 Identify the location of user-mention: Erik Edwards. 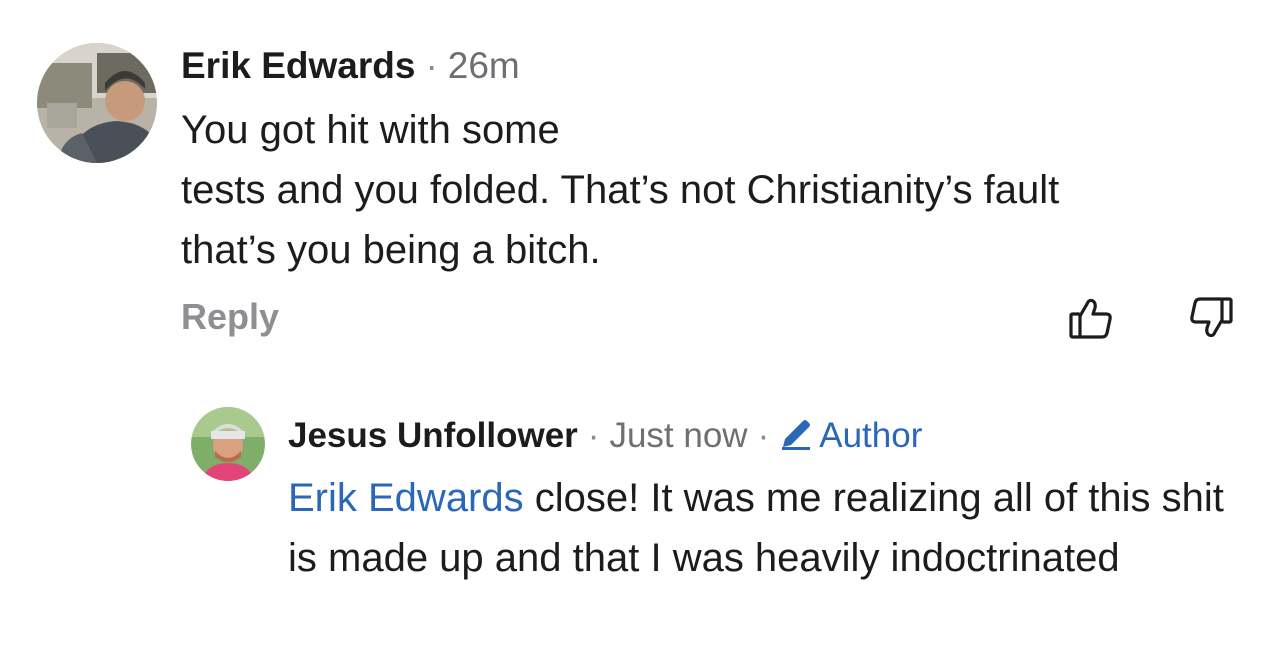
(406, 498).